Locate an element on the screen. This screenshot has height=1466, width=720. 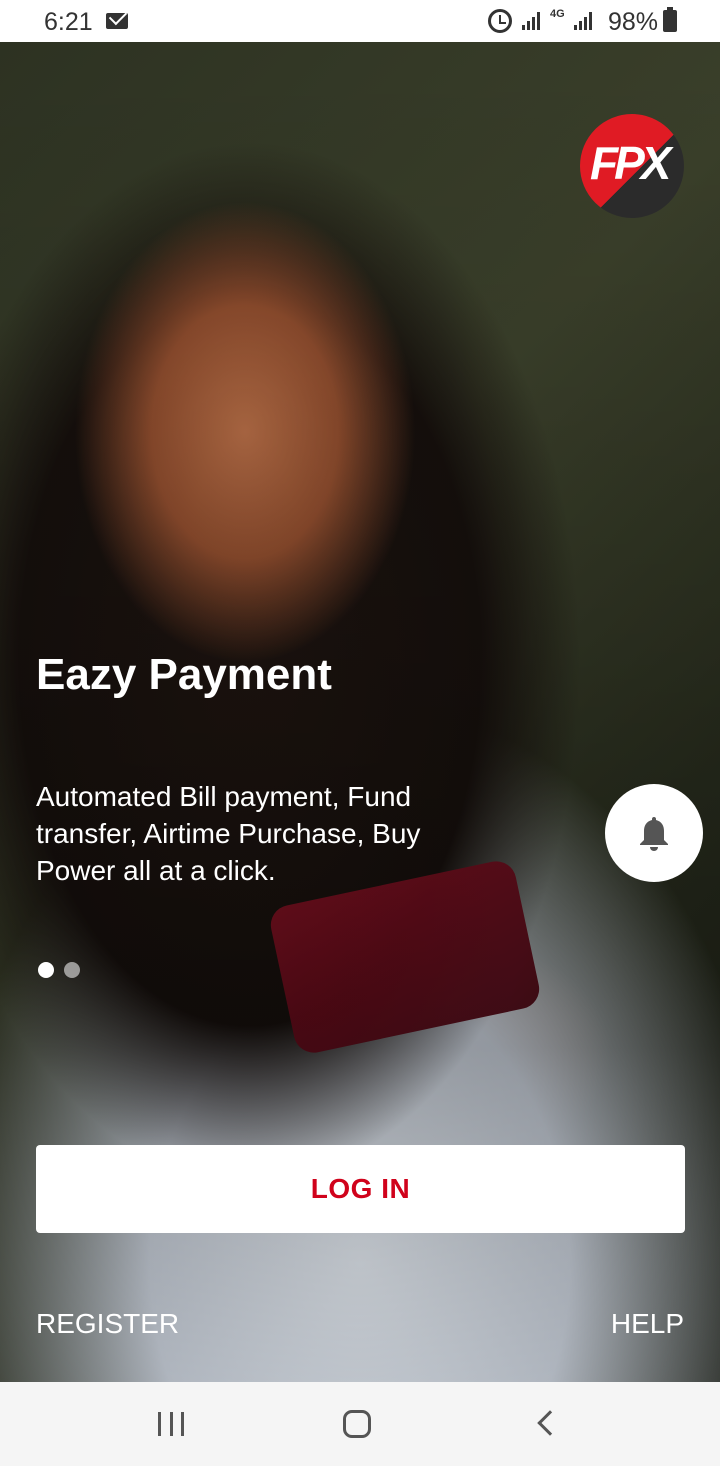
battery-icon is located at coordinates (670, 19).